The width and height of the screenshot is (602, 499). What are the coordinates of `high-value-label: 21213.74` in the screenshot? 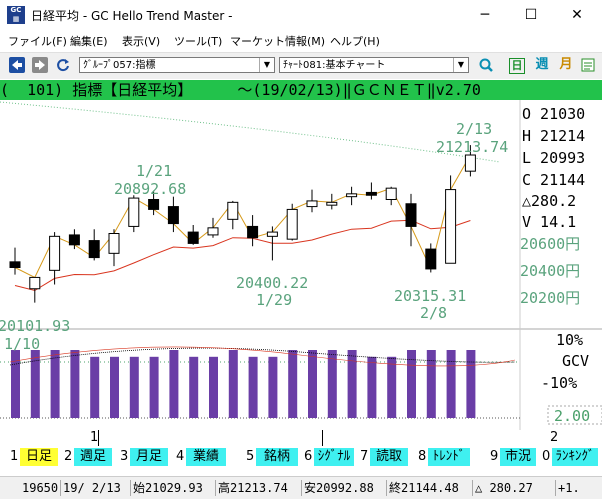 It's located at (472, 147).